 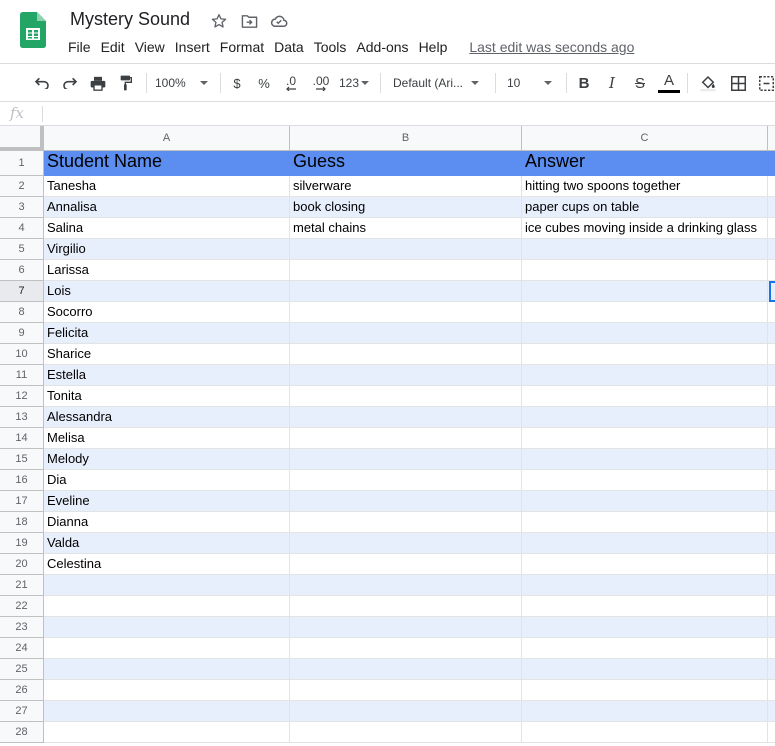 I want to click on row-number: 15, so click(x=22, y=459).